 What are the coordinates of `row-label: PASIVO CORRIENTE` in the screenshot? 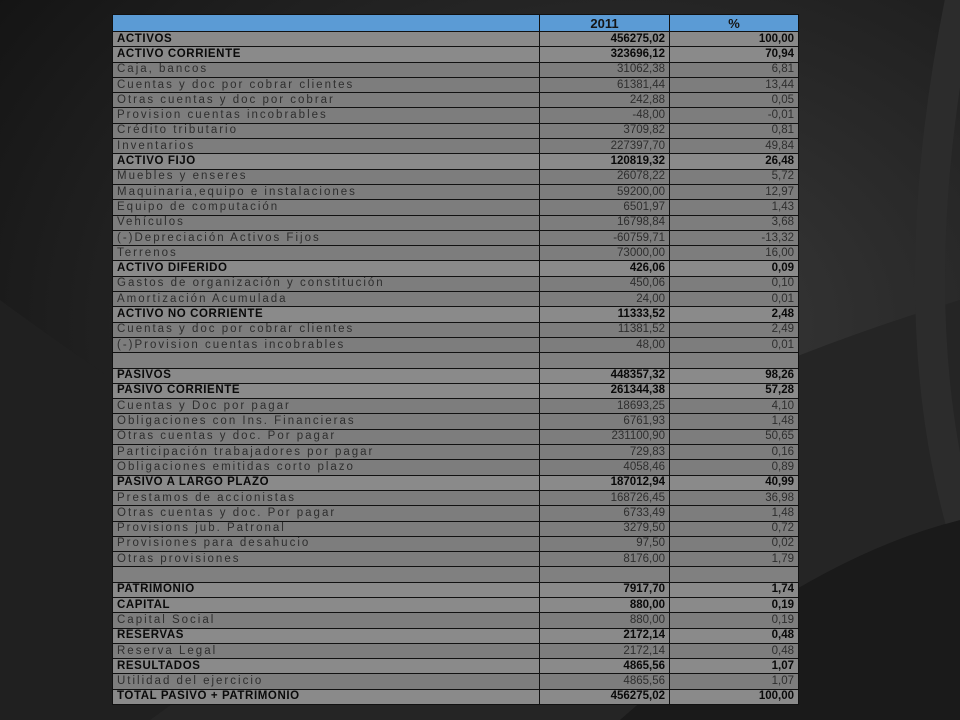 It's located at (326, 391).